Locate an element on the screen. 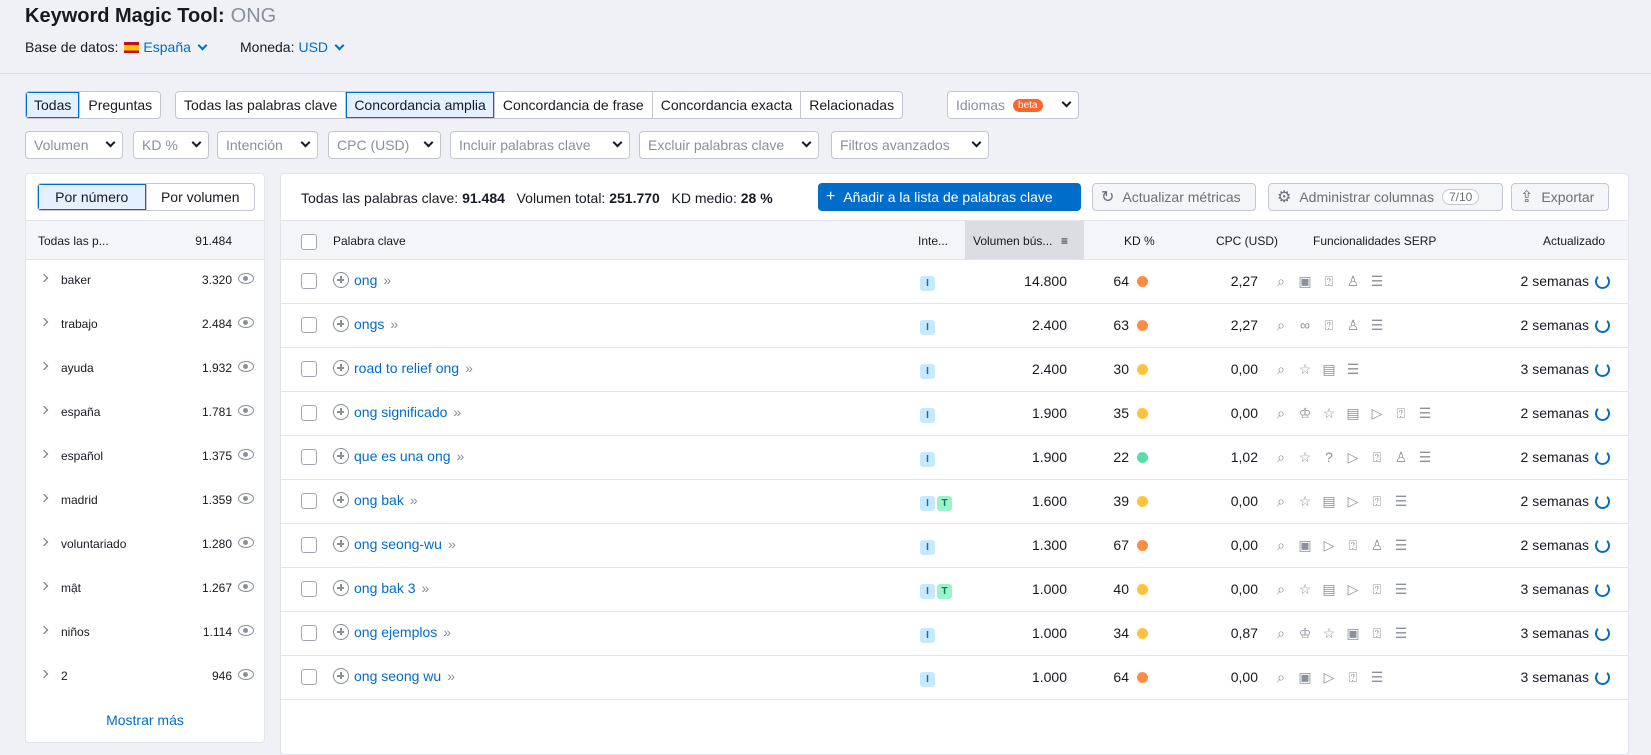 This screenshot has height=755, width=1651. header-cpc: CPC (USD) is located at coordinates (1247, 241).